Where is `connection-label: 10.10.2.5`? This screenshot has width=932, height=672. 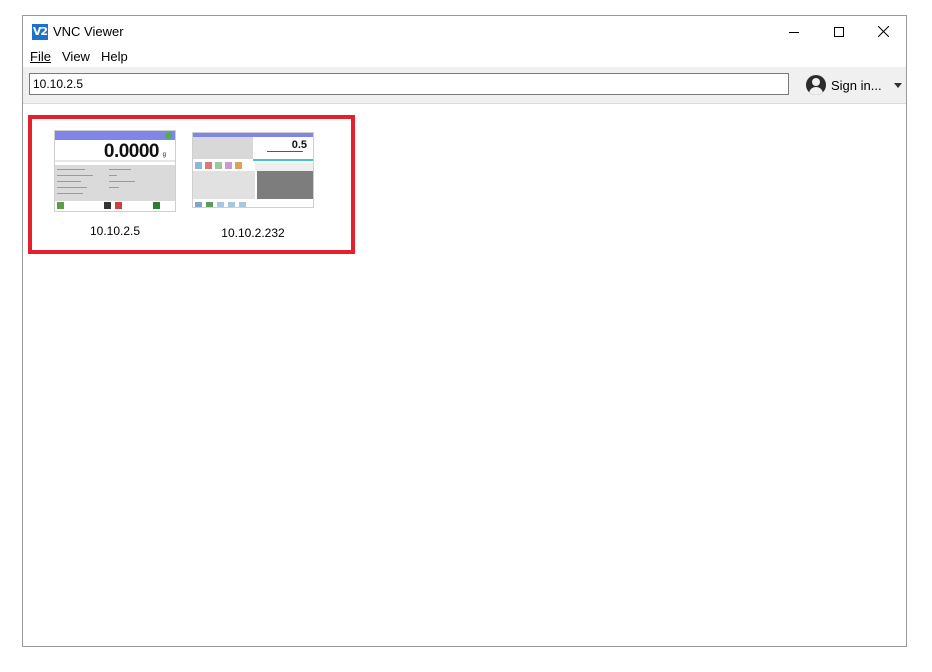
connection-label: 10.10.2.5 is located at coordinates (115, 231).